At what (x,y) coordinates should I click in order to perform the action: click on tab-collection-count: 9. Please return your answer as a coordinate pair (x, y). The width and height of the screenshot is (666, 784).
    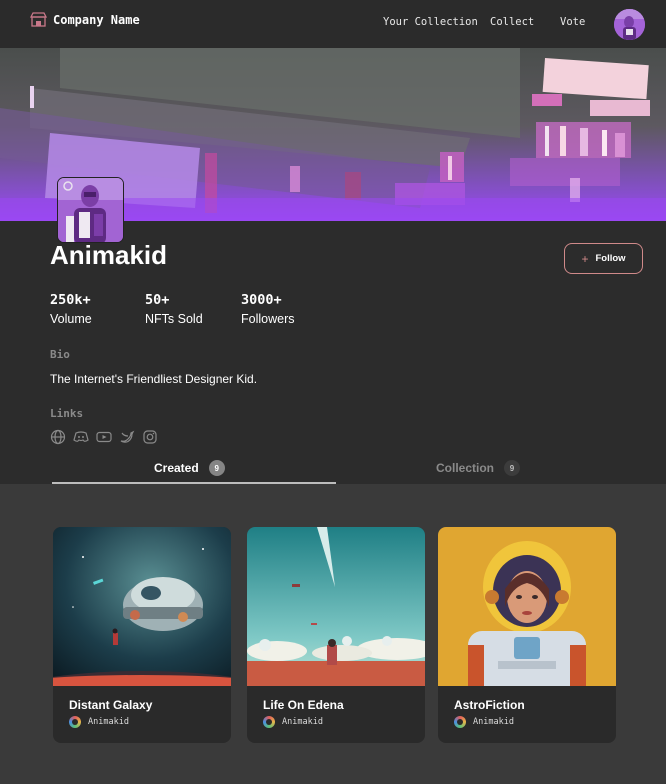
    Looking at the image, I should click on (512, 468).